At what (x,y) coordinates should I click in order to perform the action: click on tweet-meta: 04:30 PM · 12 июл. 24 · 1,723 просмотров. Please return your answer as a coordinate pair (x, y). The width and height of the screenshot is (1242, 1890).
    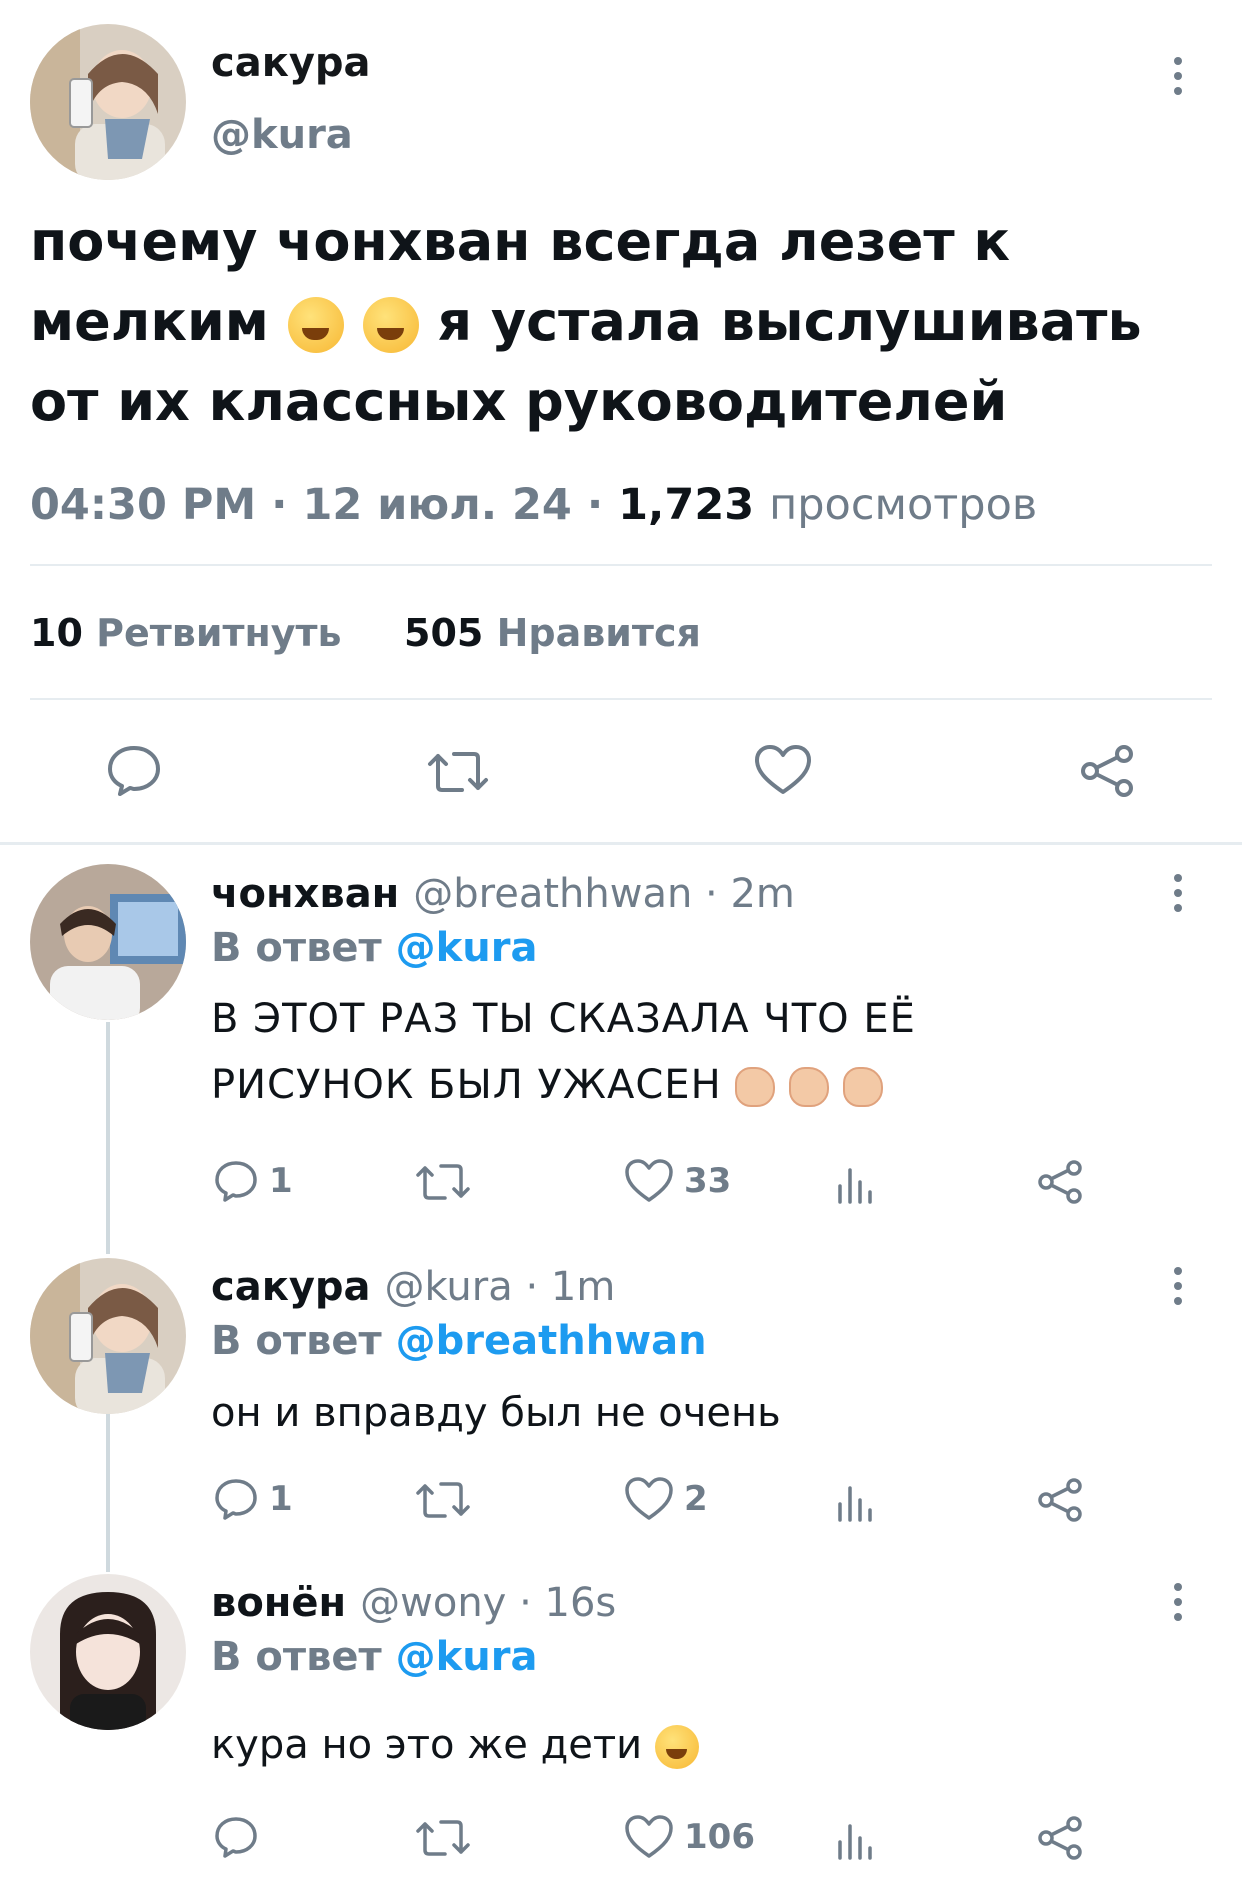
    Looking at the image, I should click on (534, 505).